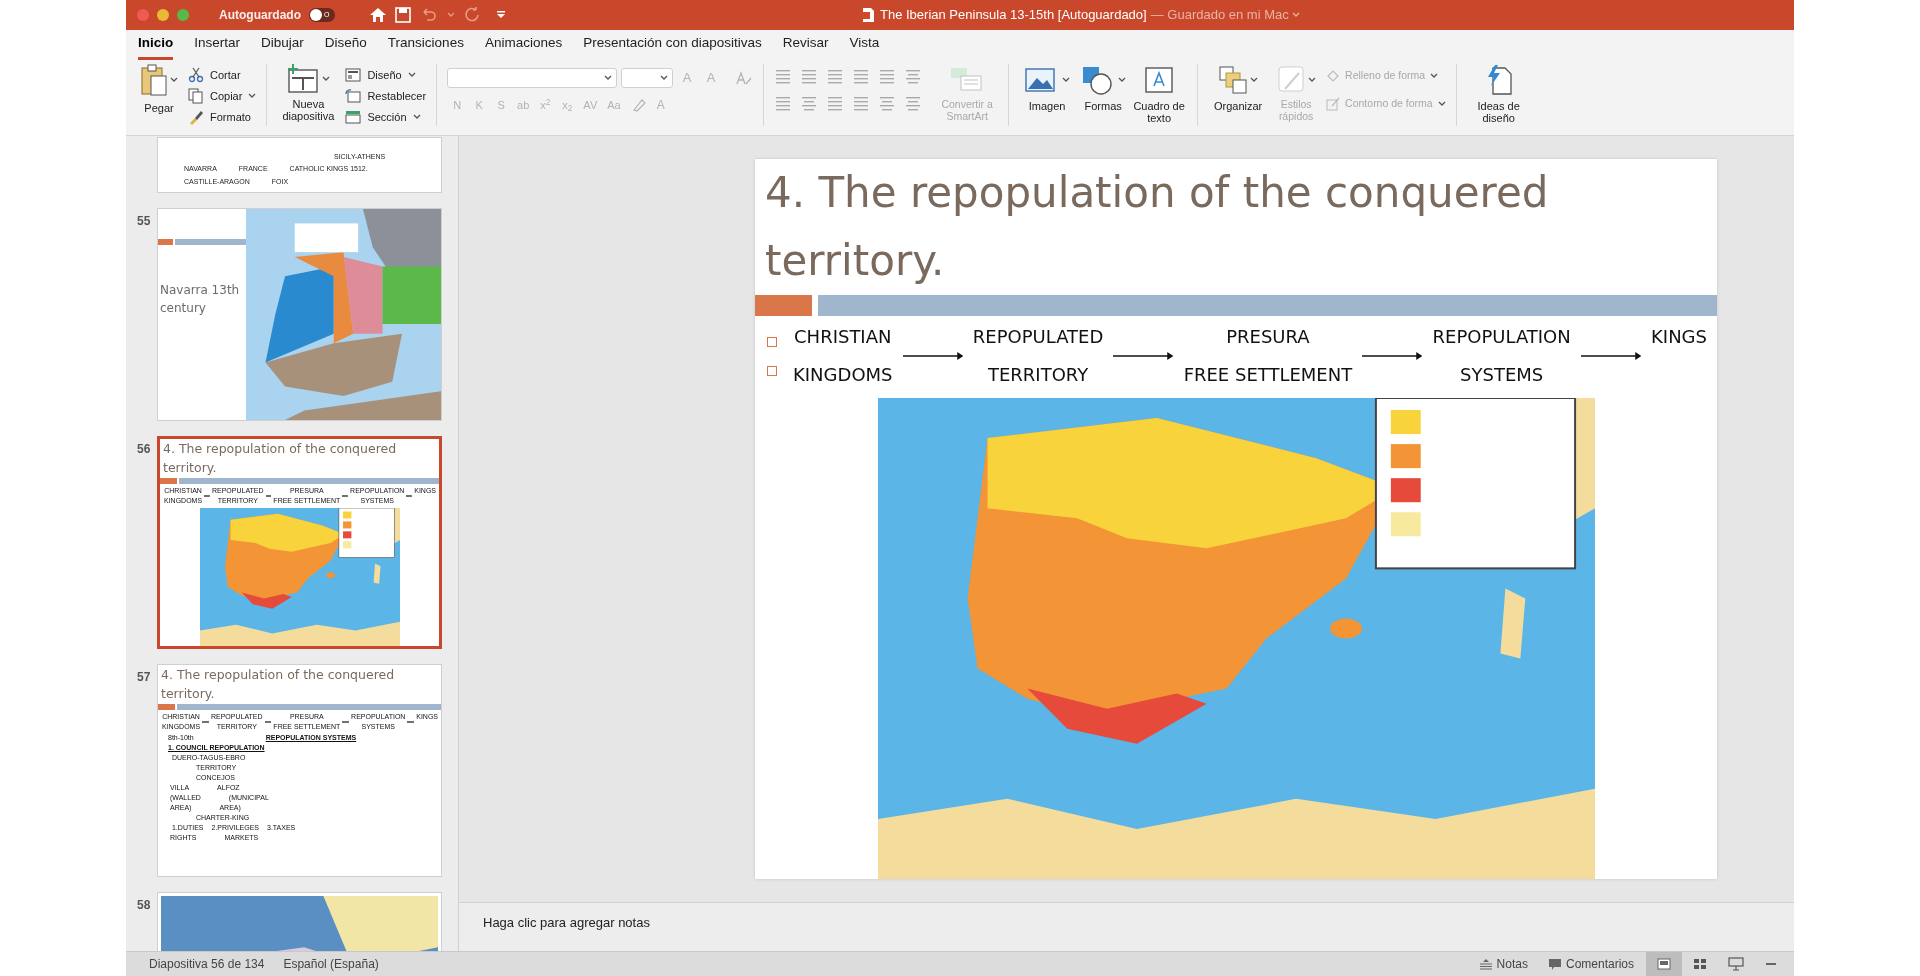  I want to click on increase-indent-icon, so click(861, 77).